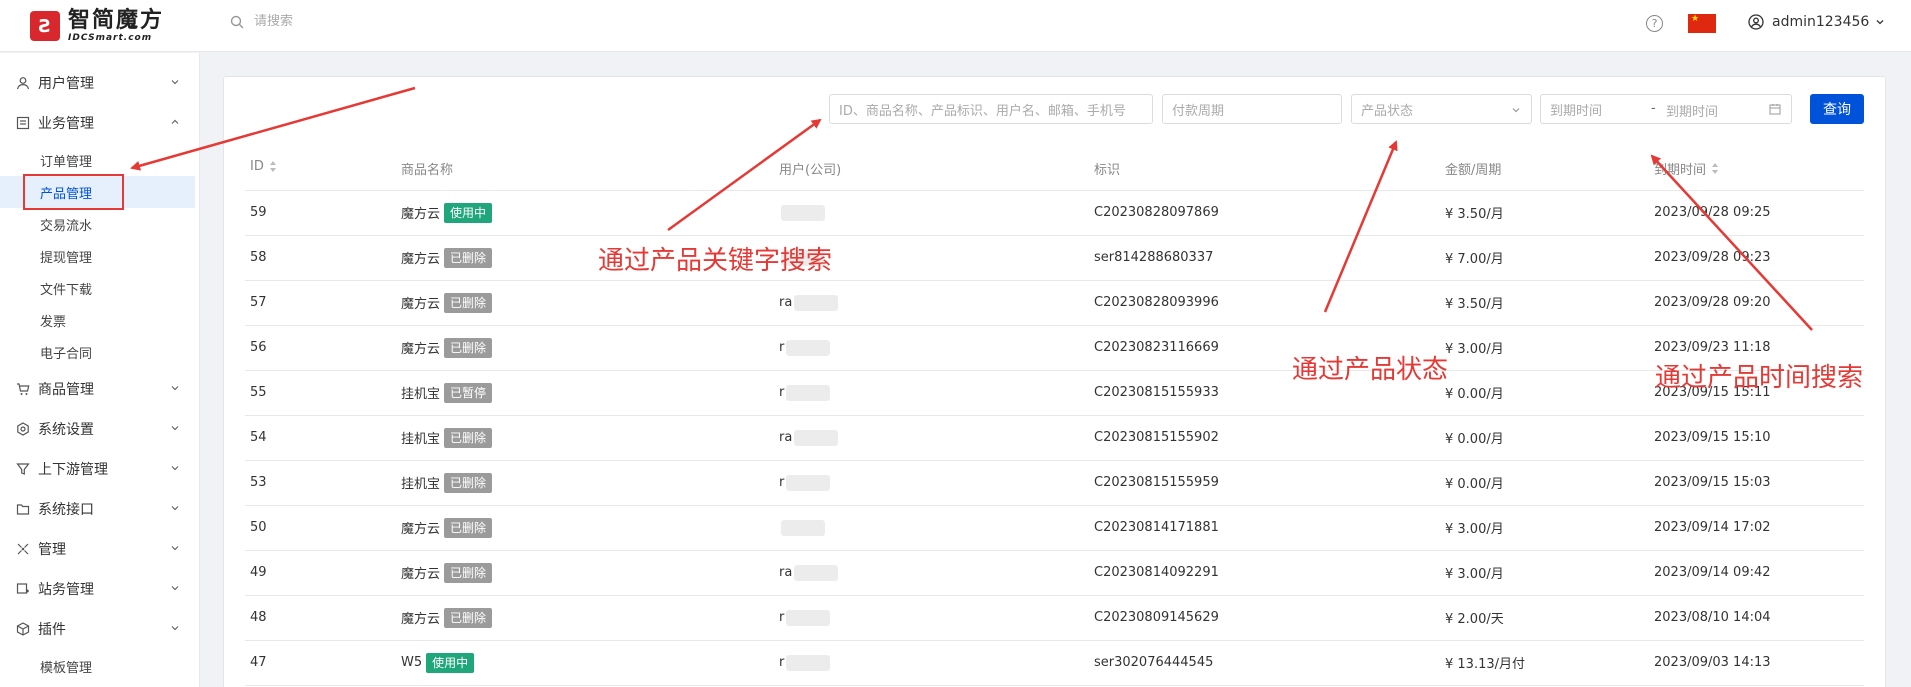 Image resolution: width=1911 pixels, height=687 pixels. Describe the element at coordinates (1731, 242) in the screenshot. I see `arrow-to-date` at that location.